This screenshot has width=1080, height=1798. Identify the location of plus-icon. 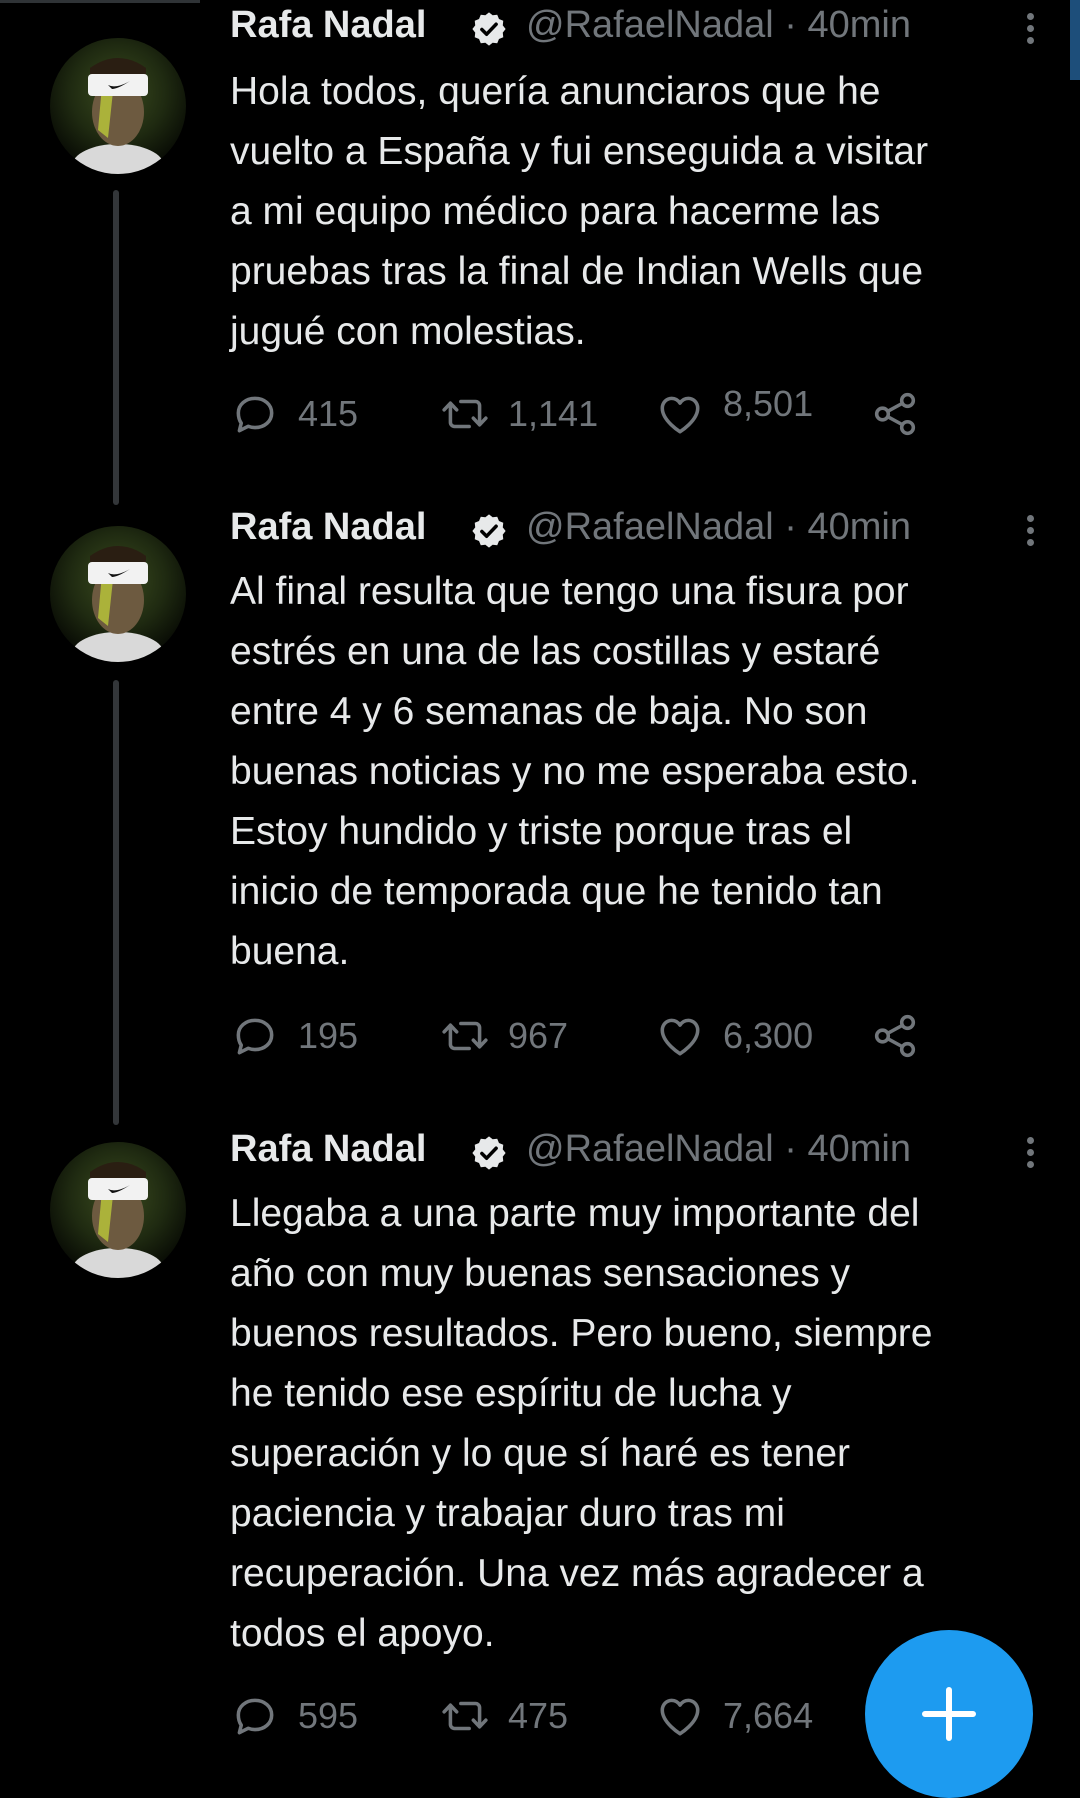
(949, 1714).